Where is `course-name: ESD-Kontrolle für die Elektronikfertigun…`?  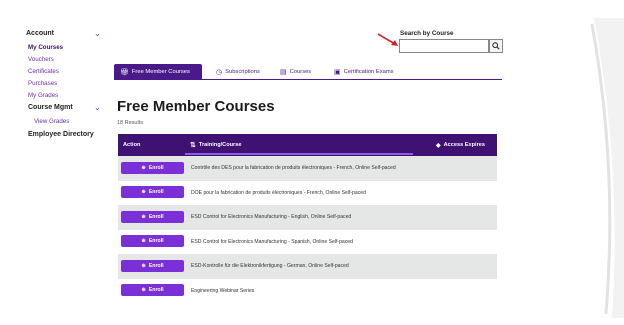 course-name: ESD-Kontrolle für die Elektronikfertigun… is located at coordinates (270, 266).